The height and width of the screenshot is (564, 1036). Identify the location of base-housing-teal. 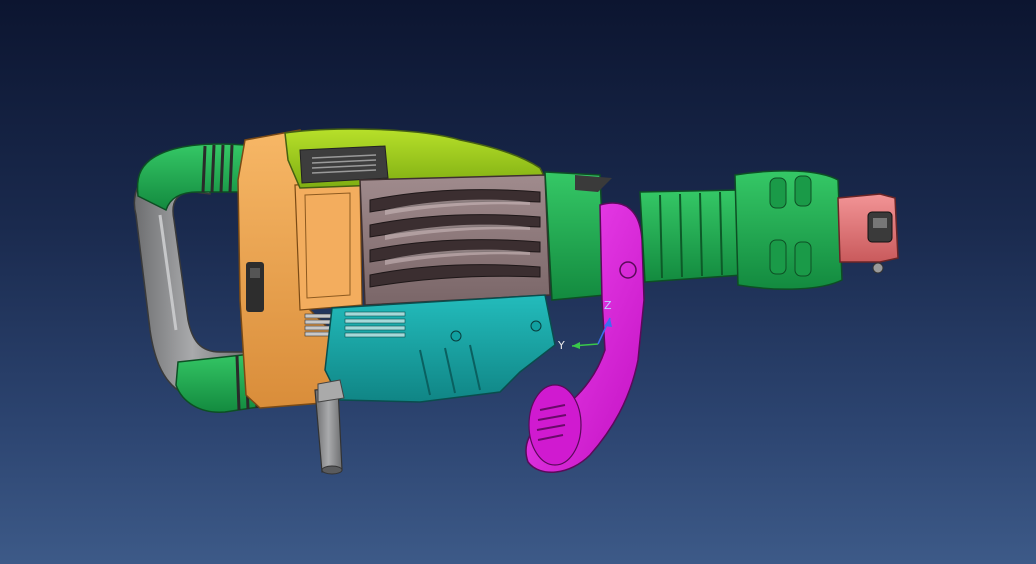
(440, 348).